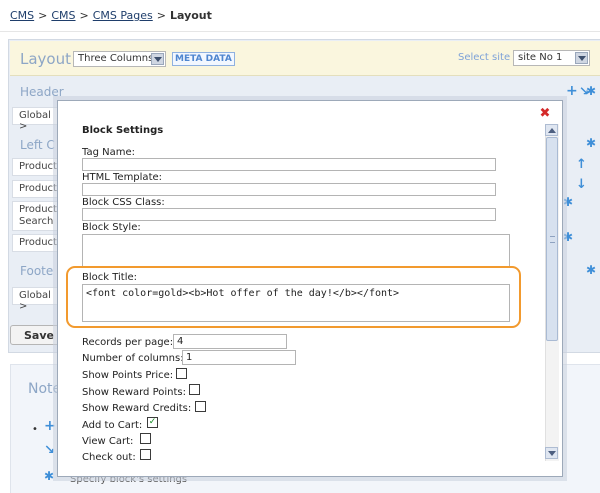  I want to click on html-template-label: HTML Template:, so click(122, 177).